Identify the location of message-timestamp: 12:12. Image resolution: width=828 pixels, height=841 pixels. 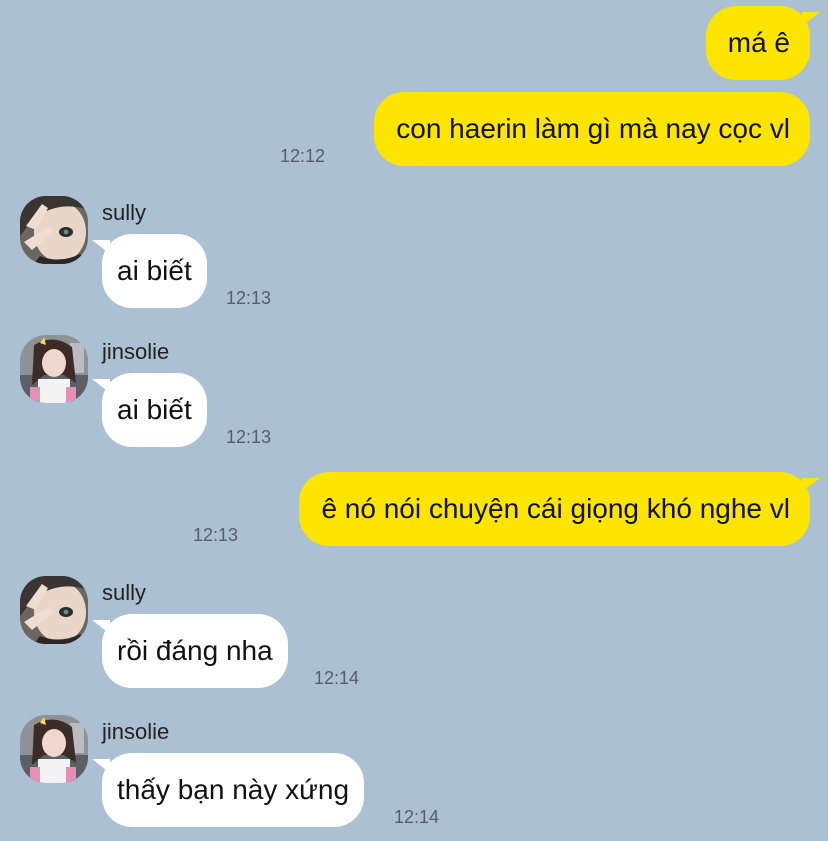
(303, 156).